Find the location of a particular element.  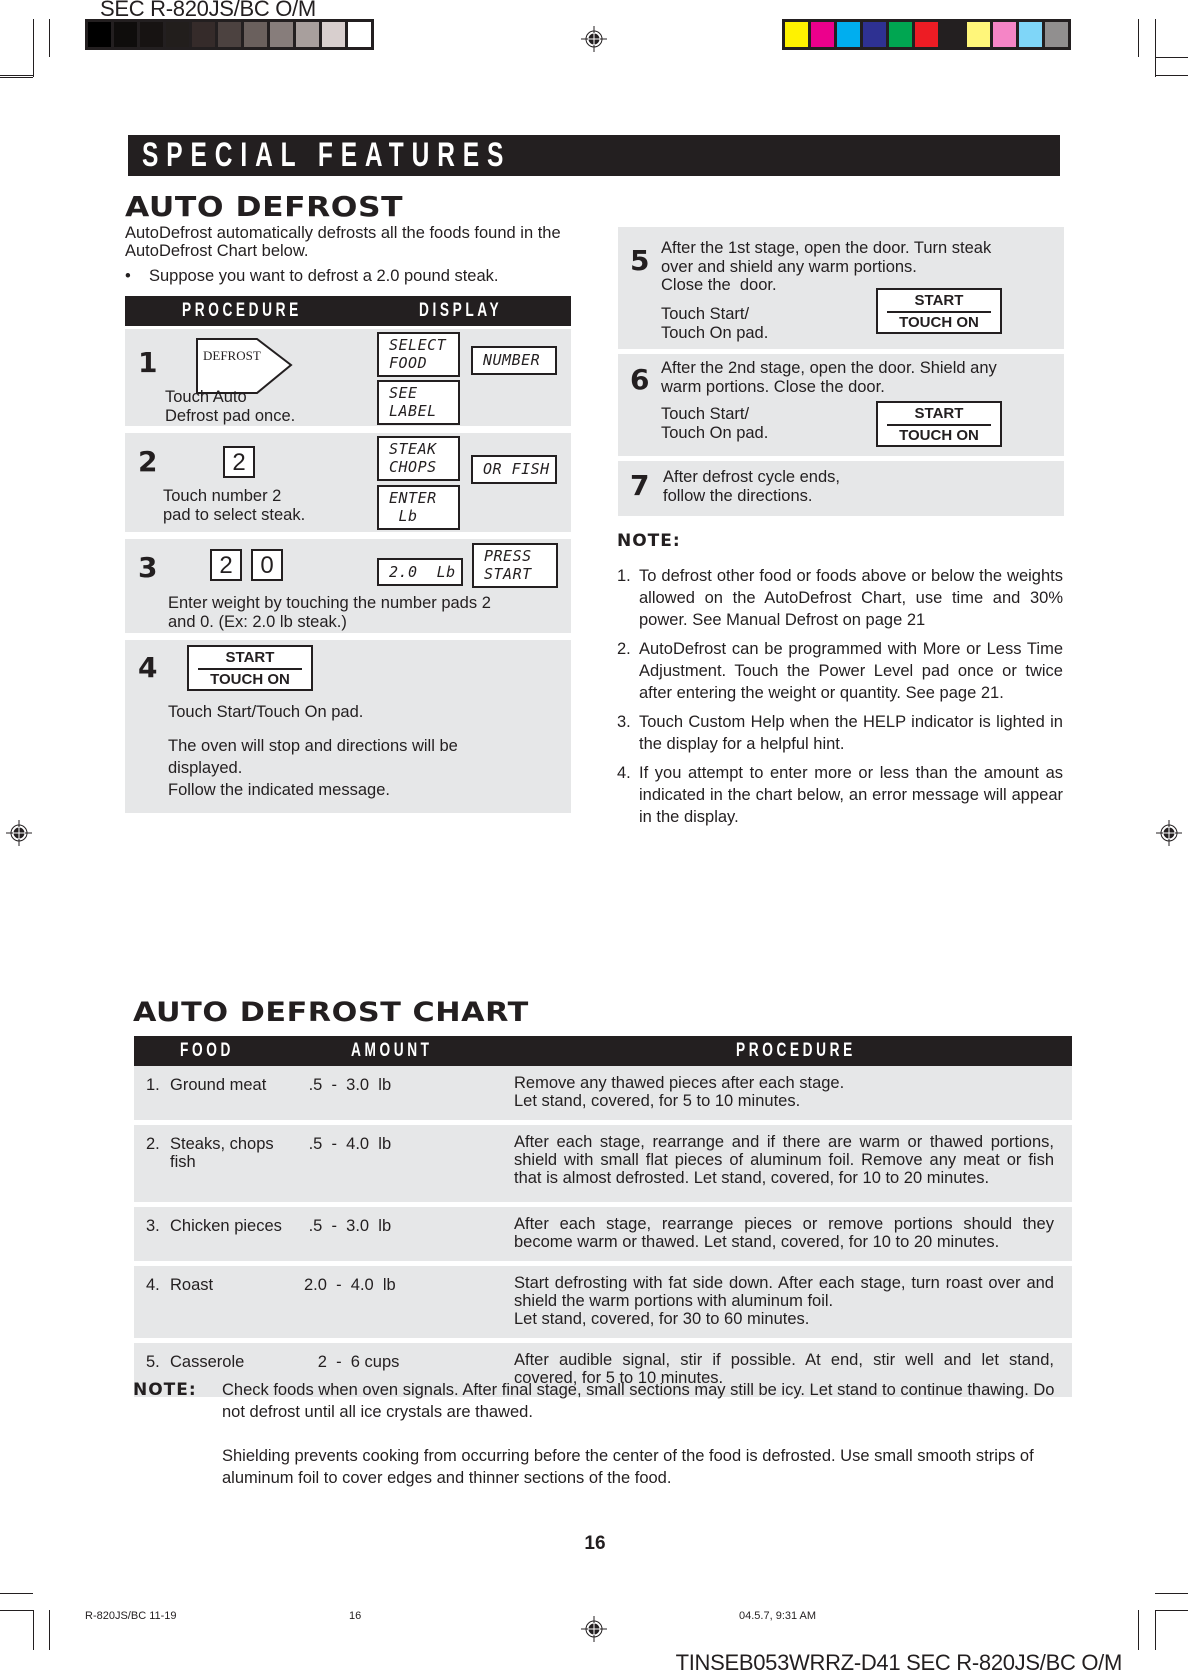

amount-cell: .5 - 4.0 lb is located at coordinates (348, 1144).